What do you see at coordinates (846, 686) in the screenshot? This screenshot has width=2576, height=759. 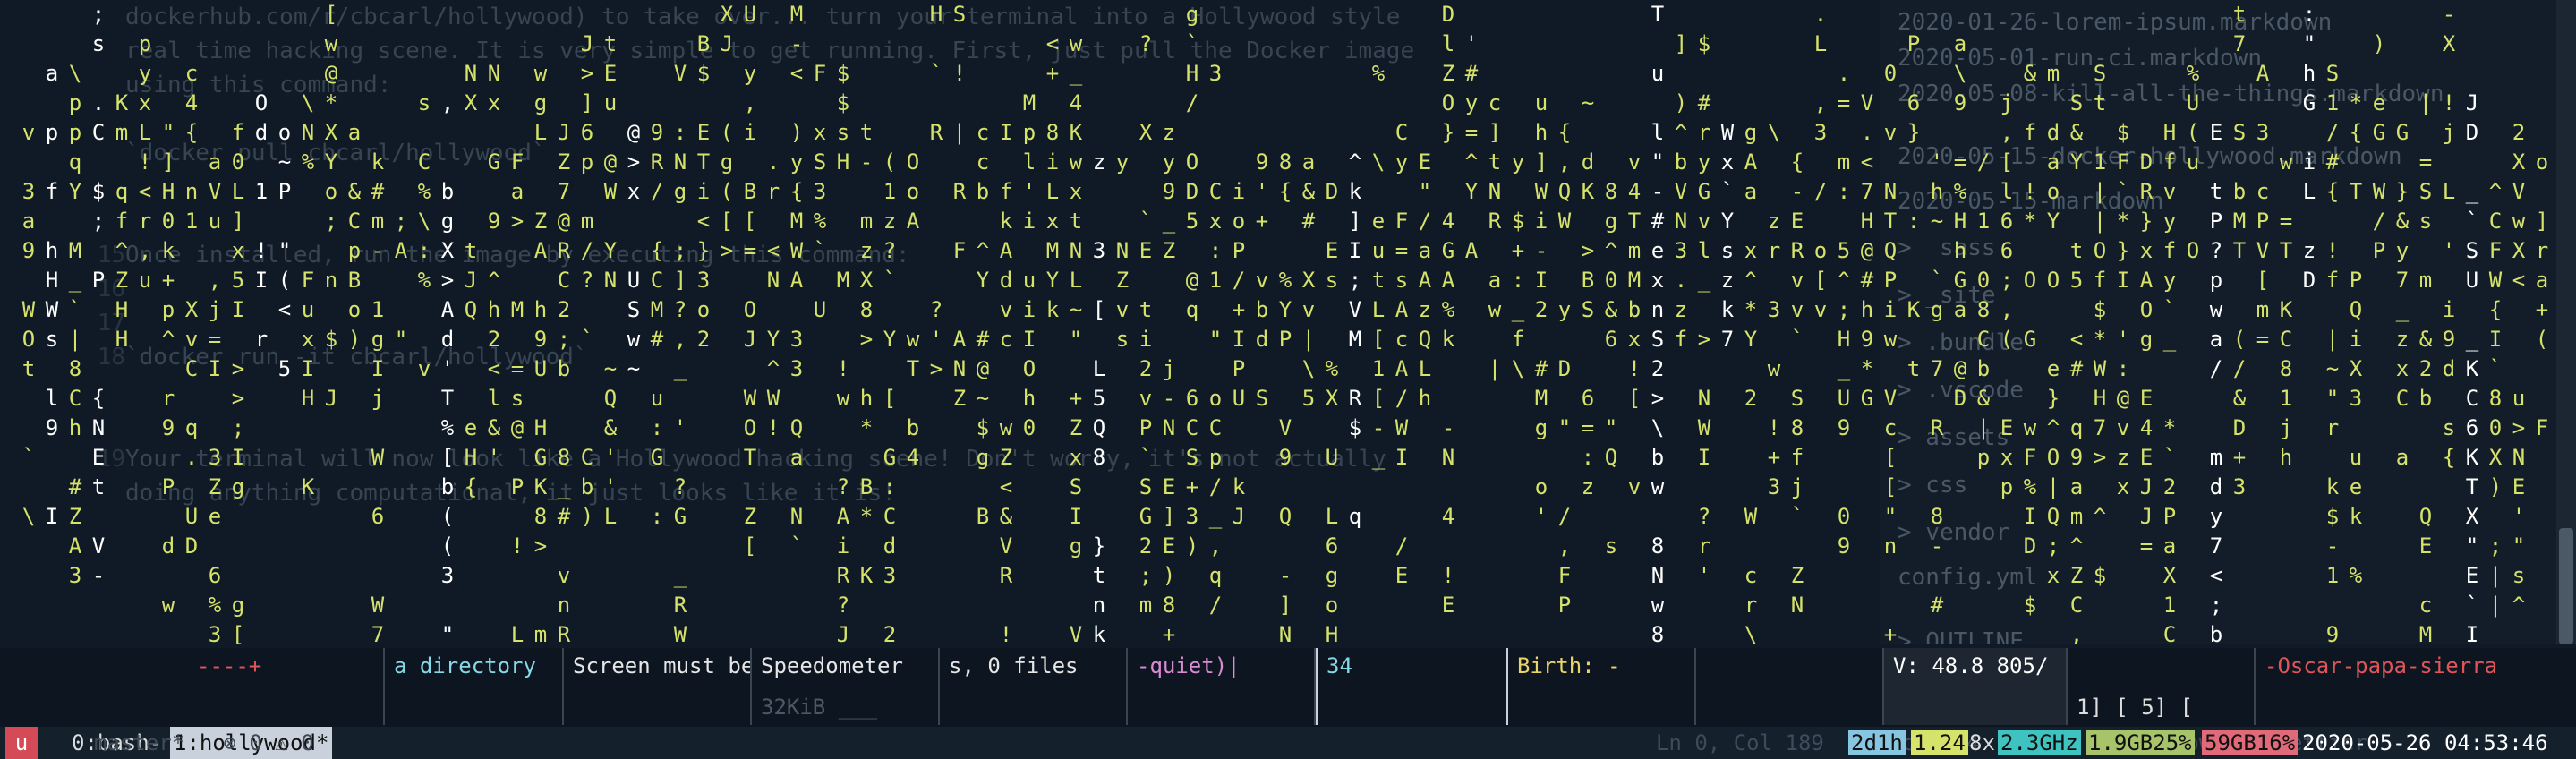 I see `pane-speedometer: Speedometer 32KiB ___` at bounding box center [846, 686].